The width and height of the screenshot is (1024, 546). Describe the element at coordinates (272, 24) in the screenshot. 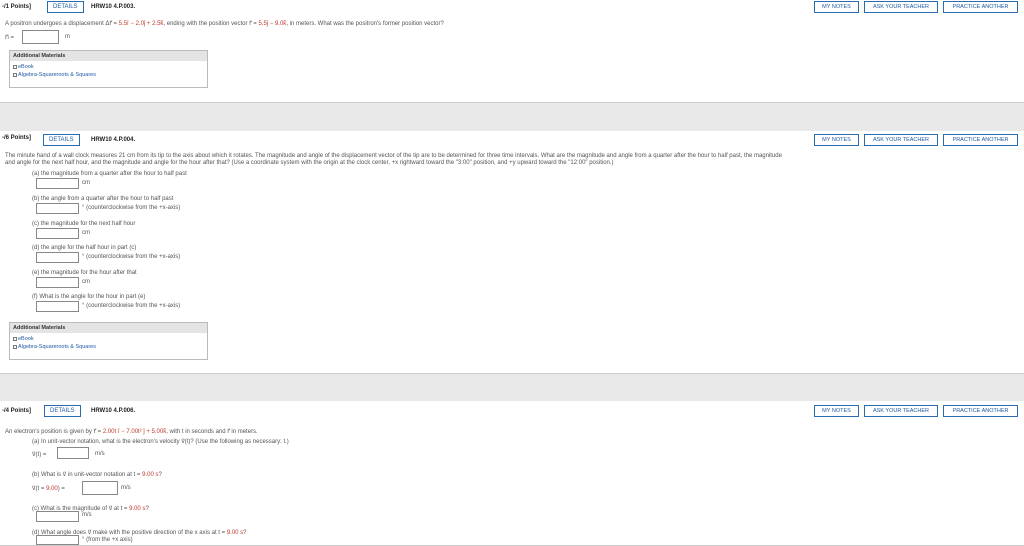

I see `position-value: 5.5ĵ − 9.0k̂` at that location.